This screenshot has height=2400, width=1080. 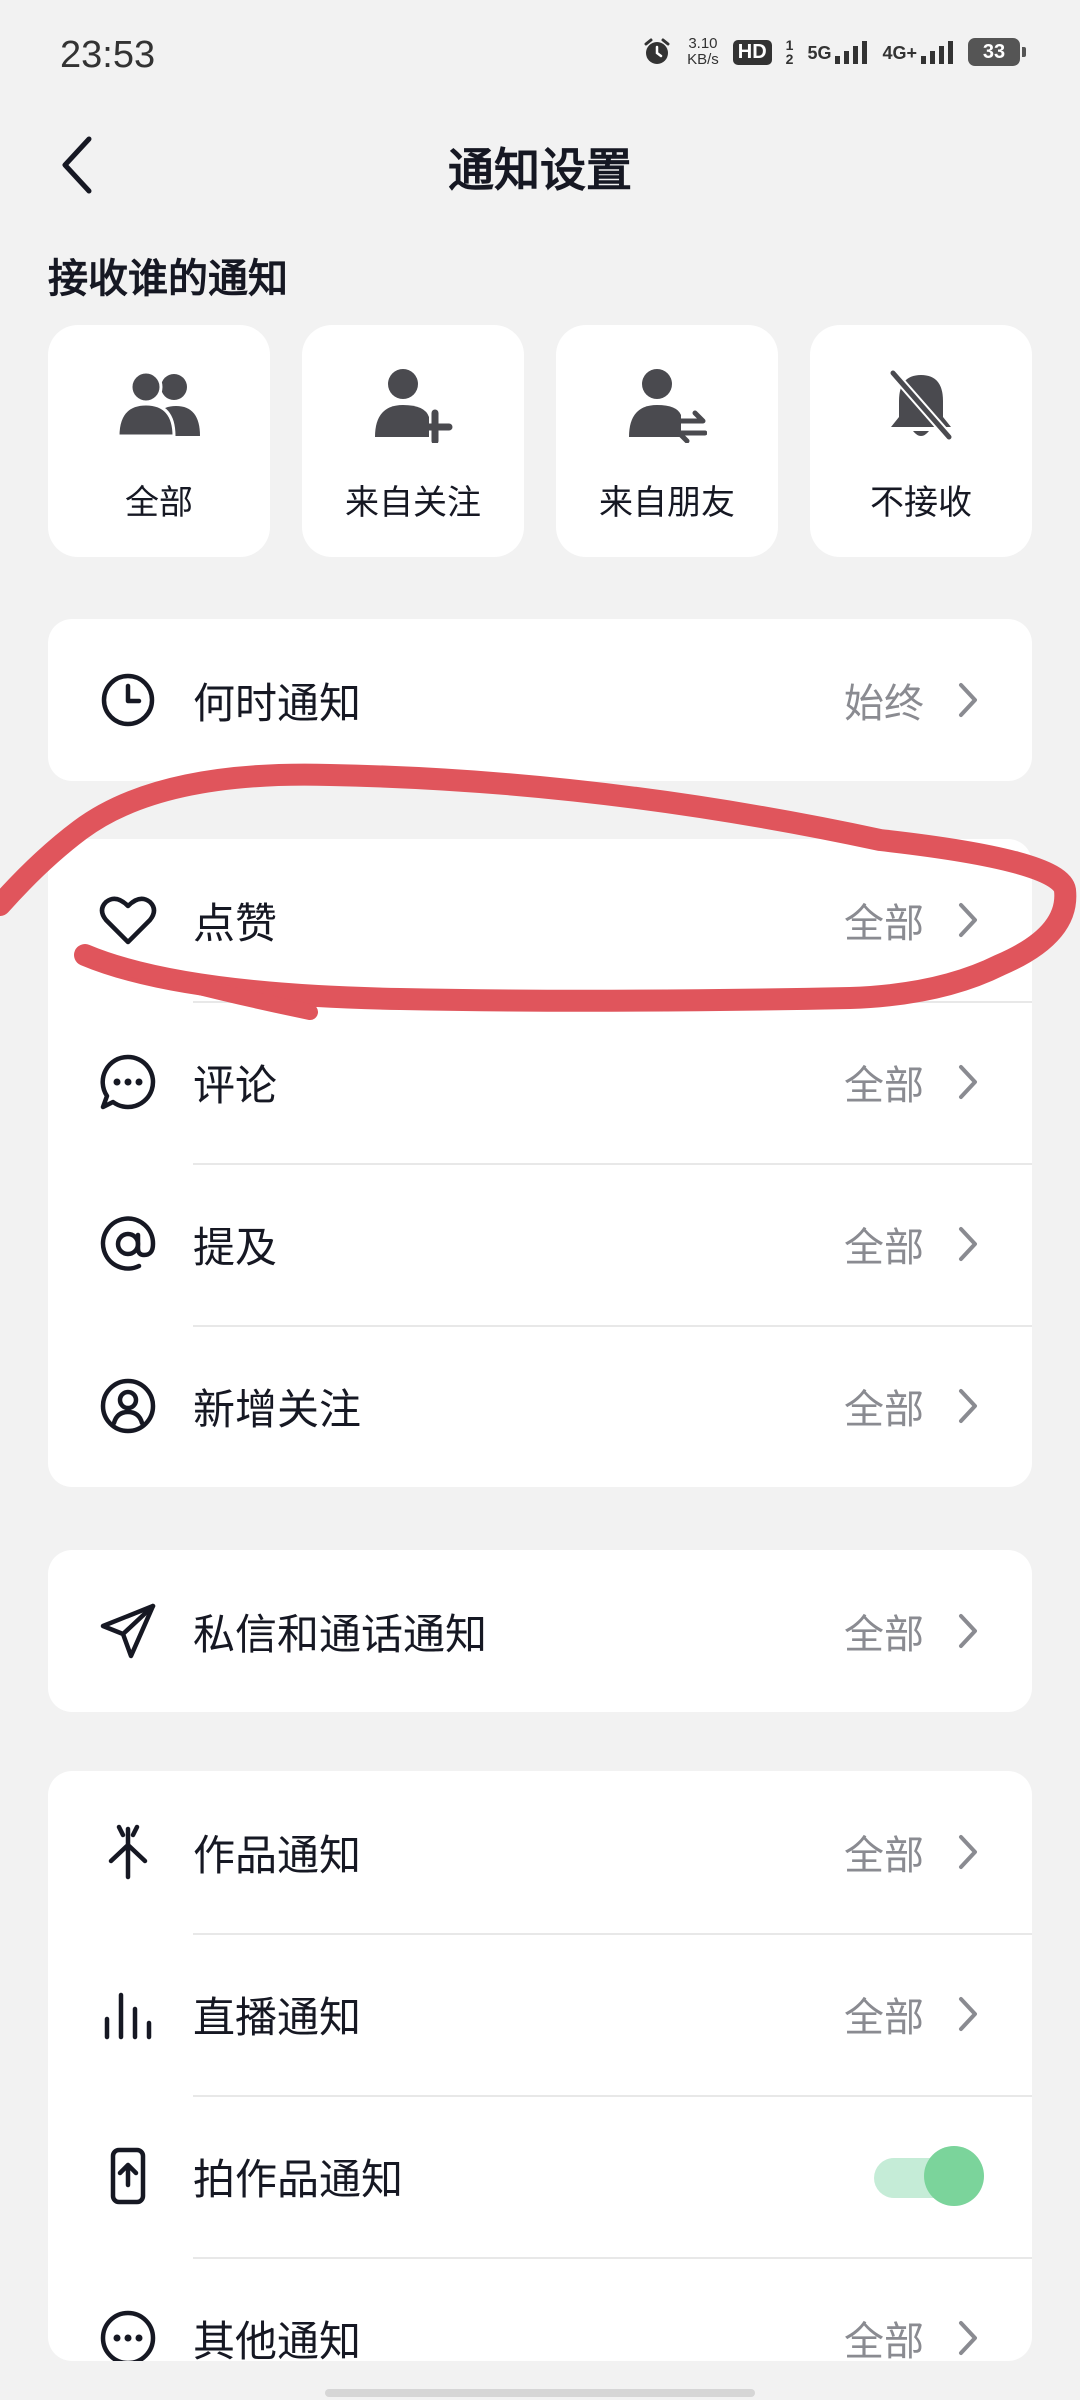 What do you see at coordinates (298, 2179) in the screenshot?
I see `row-label: 拍作品通知` at bounding box center [298, 2179].